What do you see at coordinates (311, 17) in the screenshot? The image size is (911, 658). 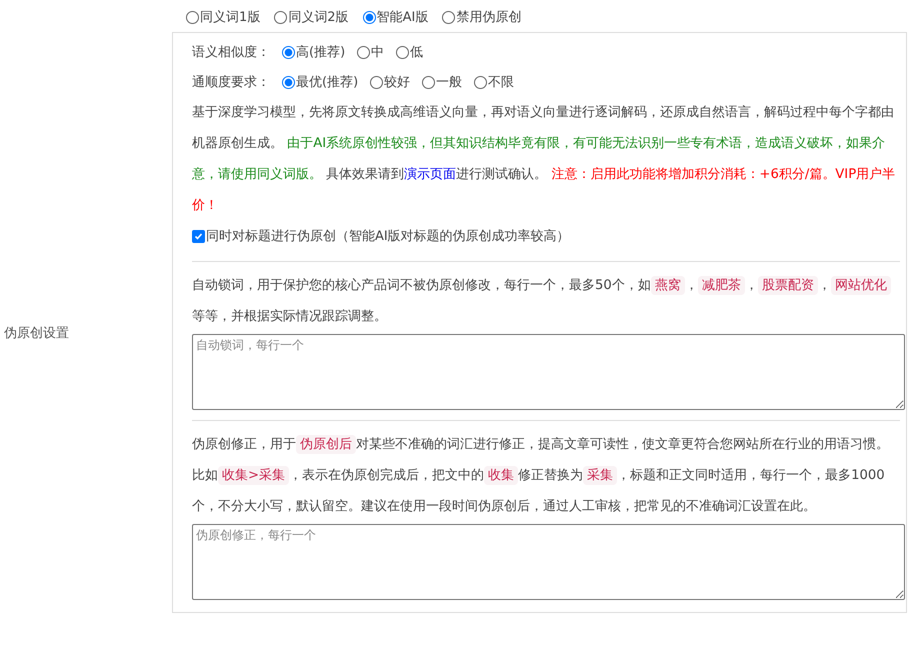 I see `radio-option: 同义词2版` at bounding box center [311, 17].